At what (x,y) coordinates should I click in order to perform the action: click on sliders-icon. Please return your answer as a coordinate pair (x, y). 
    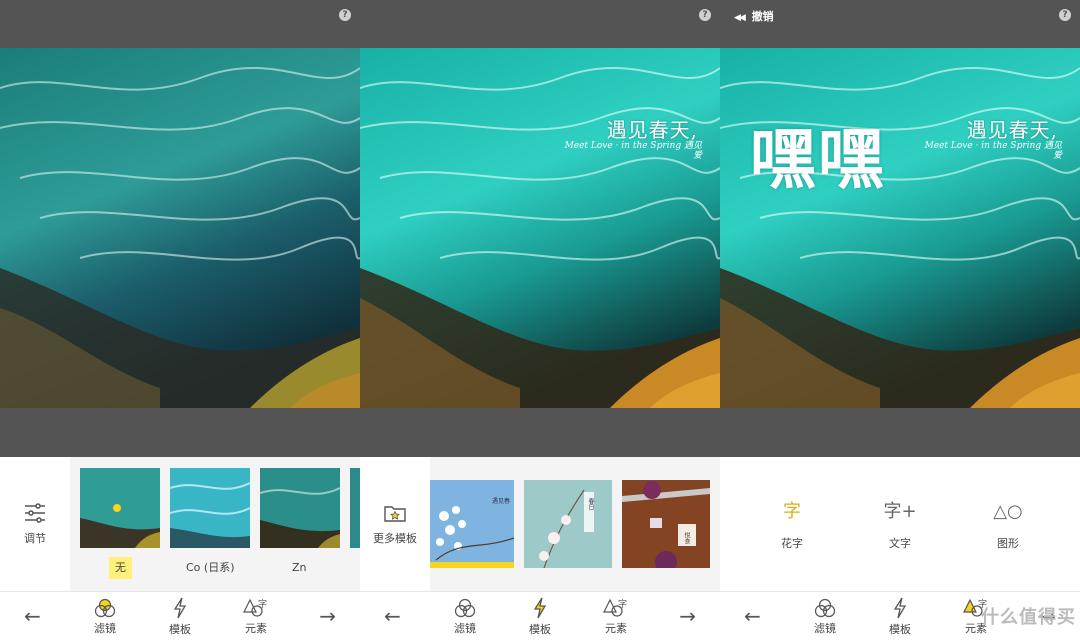
    Looking at the image, I should click on (35, 513).